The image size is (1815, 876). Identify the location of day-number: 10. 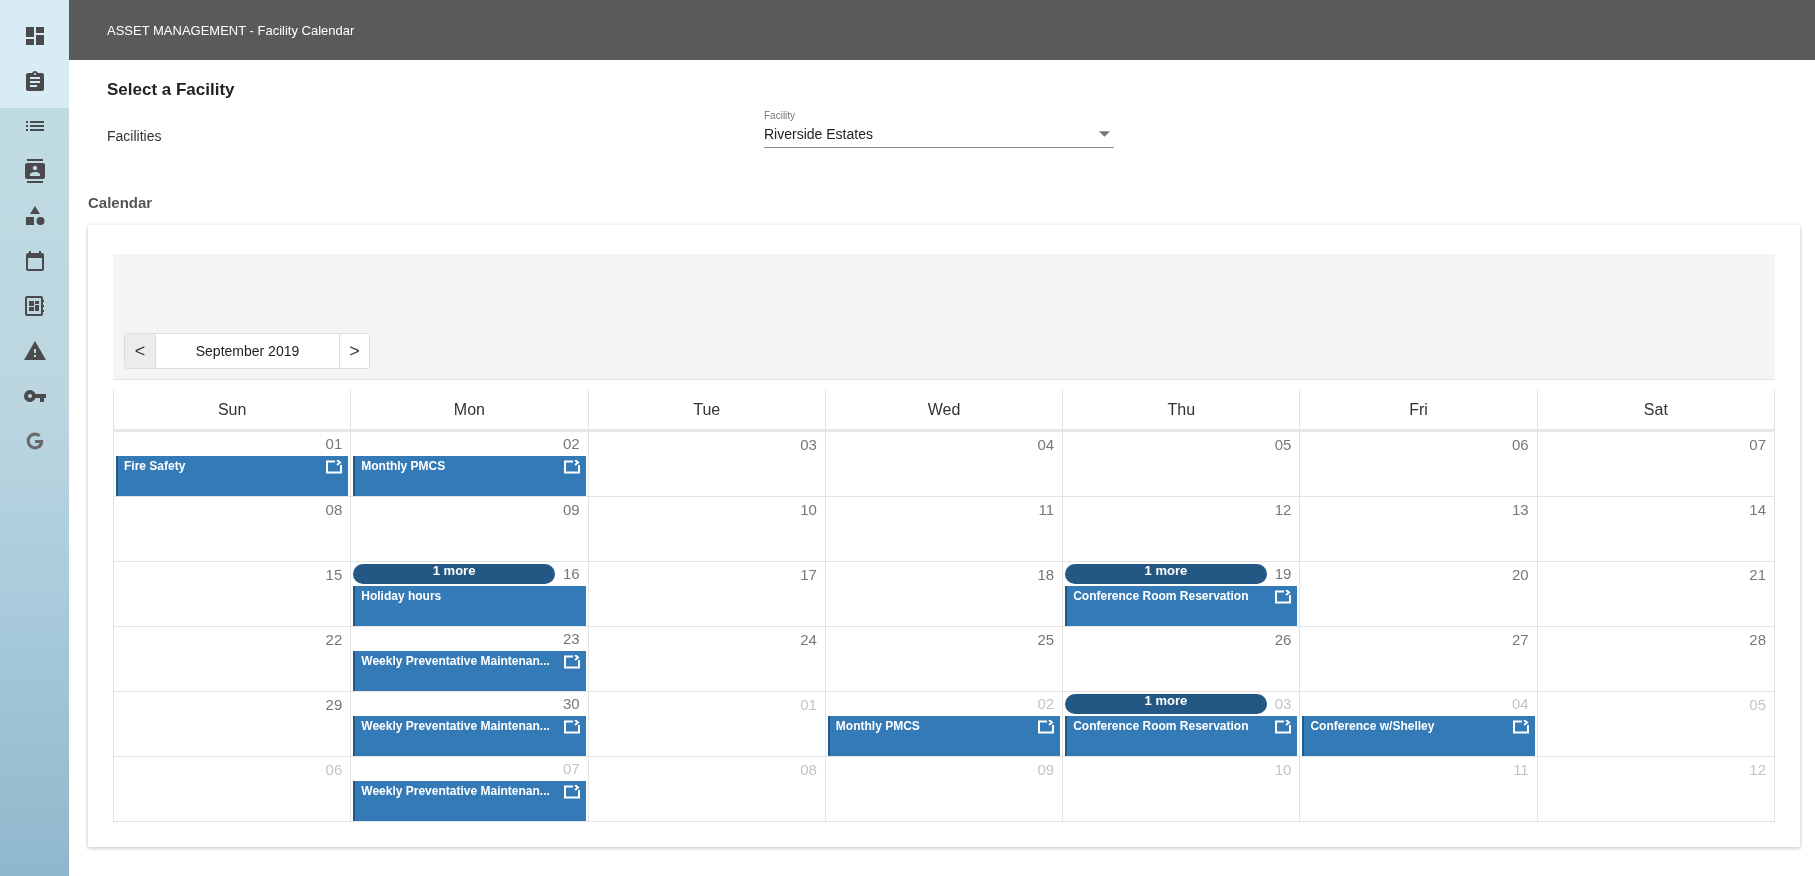
(811, 509).